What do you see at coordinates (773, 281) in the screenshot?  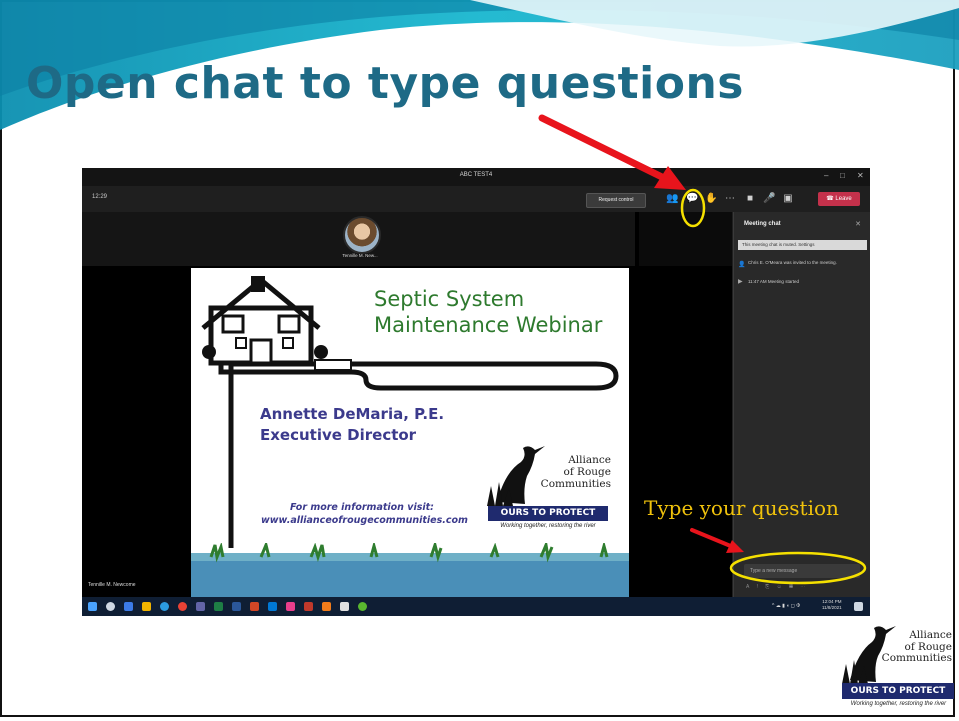 I see `chat-event: 11:47 AM Meeting started` at bounding box center [773, 281].